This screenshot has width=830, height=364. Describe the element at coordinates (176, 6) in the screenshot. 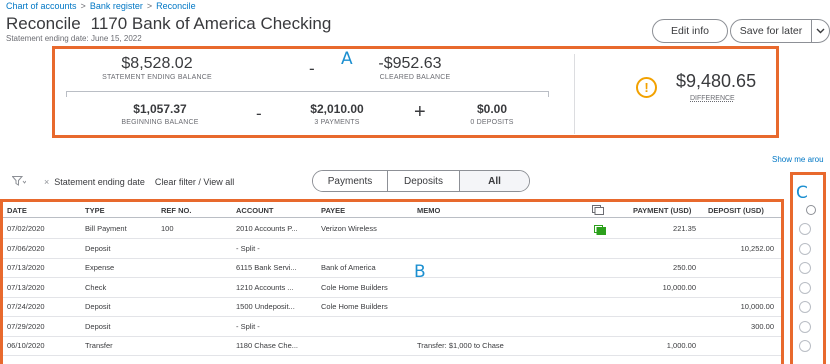

I see `breadcrumb-reconcile: Reconcile` at that location.